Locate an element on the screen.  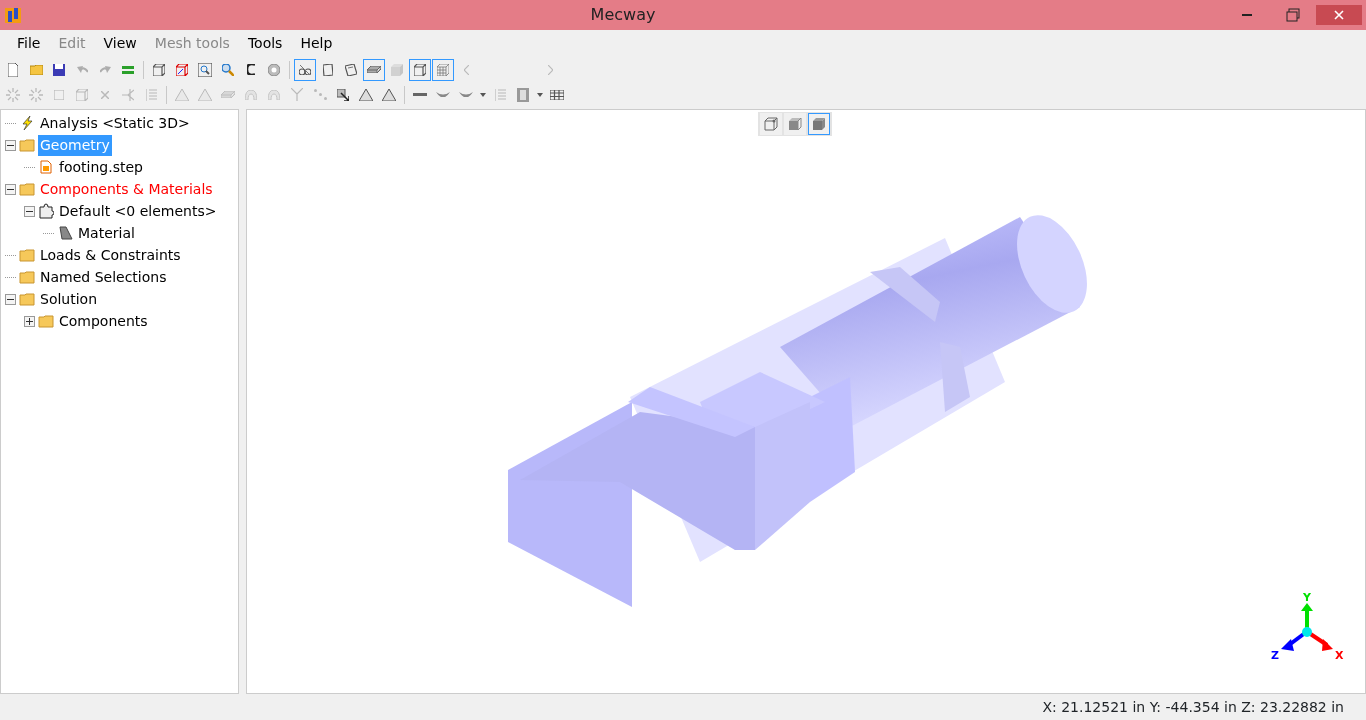
axis-label: X is located at coordinates (1339, 655).